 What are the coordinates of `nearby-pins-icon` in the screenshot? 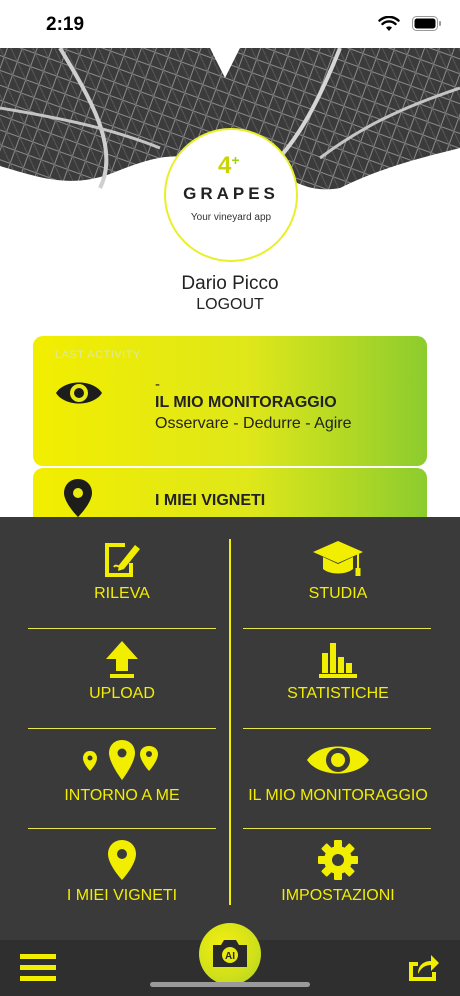 It's located at (120, 760).